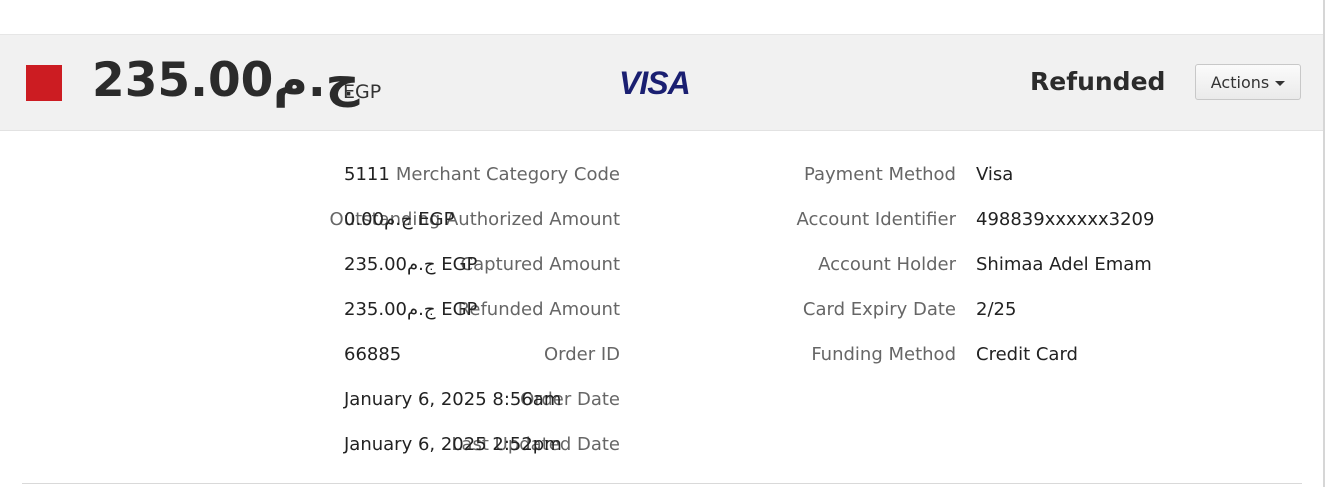 The width and height of the screenshot is (1325, 487). Describe the element at coordinates (970, 186) in the screenshot. I see `detail-row-payment-method: Payment Method Visa` at that location.